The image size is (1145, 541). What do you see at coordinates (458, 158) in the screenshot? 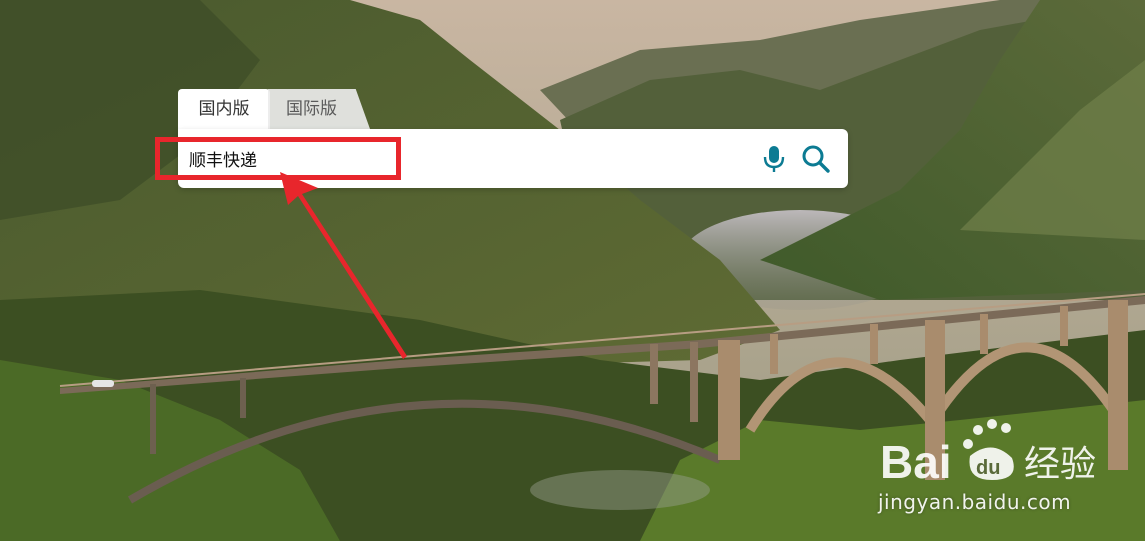
I see `search-input` at bounding box center [458, 158].